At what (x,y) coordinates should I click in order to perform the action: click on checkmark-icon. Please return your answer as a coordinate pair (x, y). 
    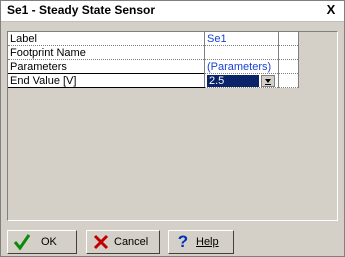
    Looking at the image, I should click on (22, 242).